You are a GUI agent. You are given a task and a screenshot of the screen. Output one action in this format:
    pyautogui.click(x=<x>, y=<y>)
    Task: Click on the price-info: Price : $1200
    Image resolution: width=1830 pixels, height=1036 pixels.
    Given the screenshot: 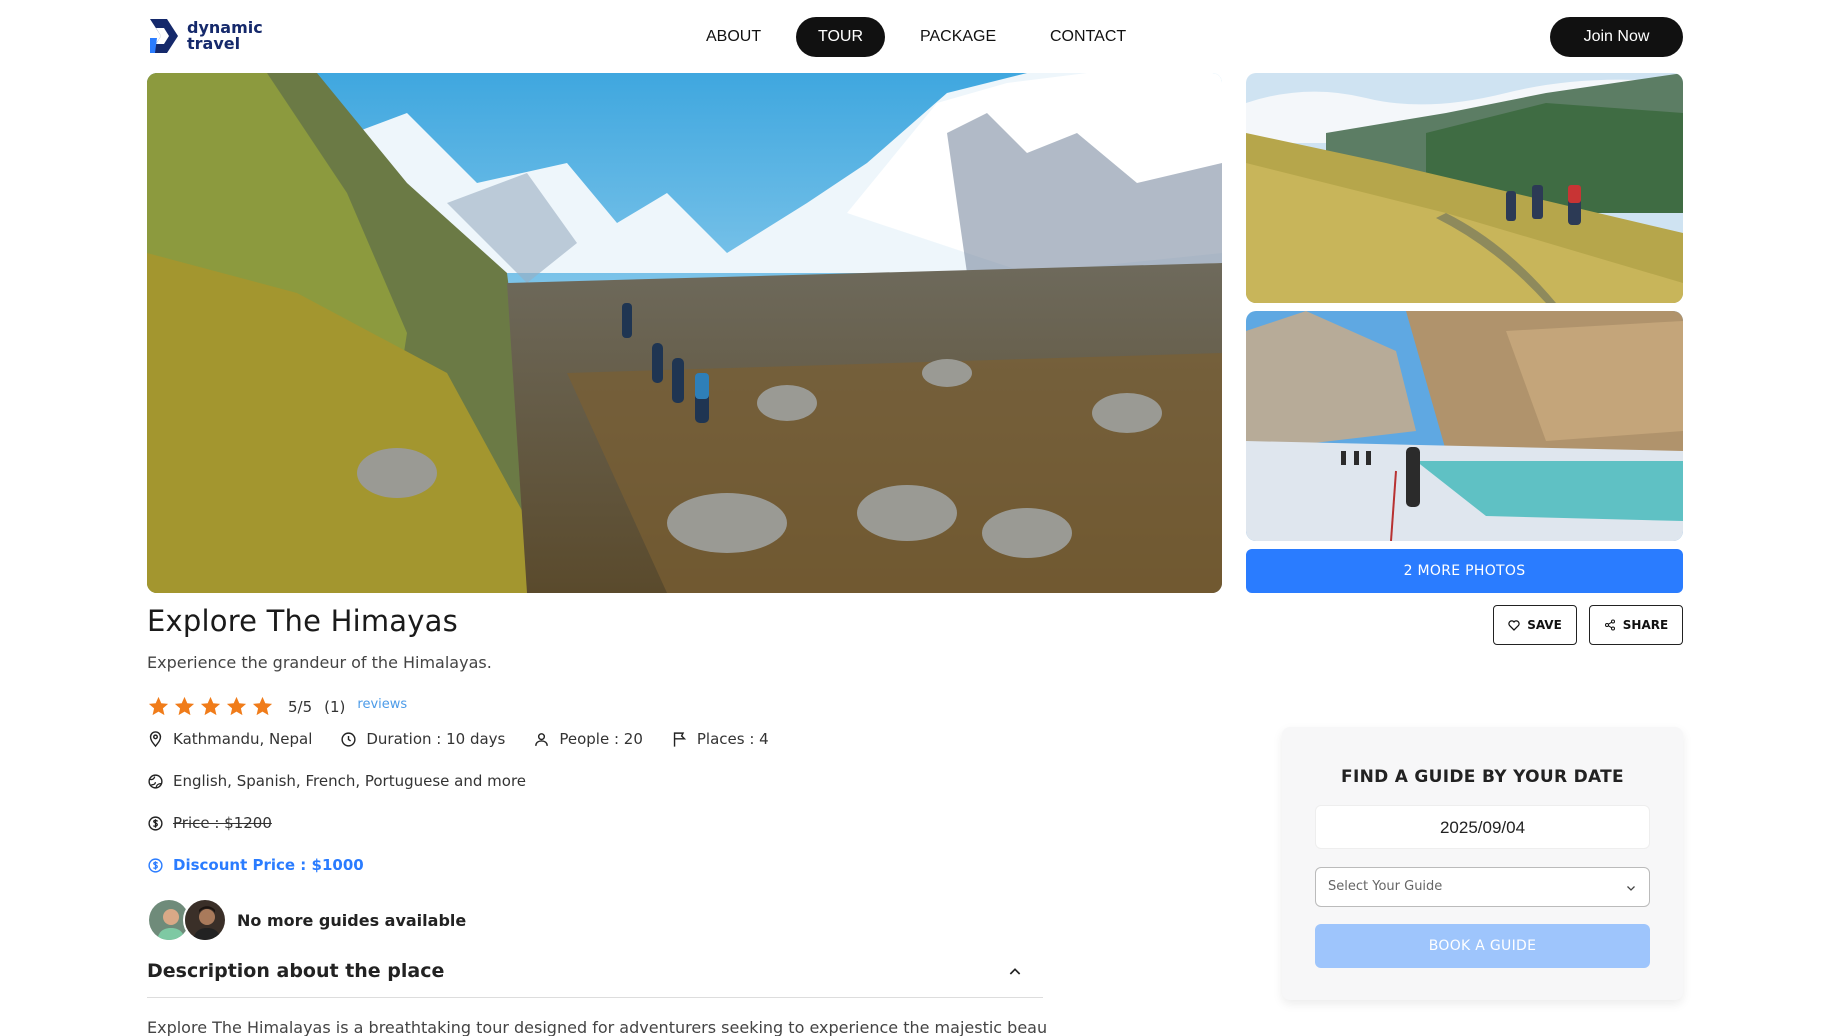 What is the action you would take?
    pyautogui.click(x=209, y=823)
    